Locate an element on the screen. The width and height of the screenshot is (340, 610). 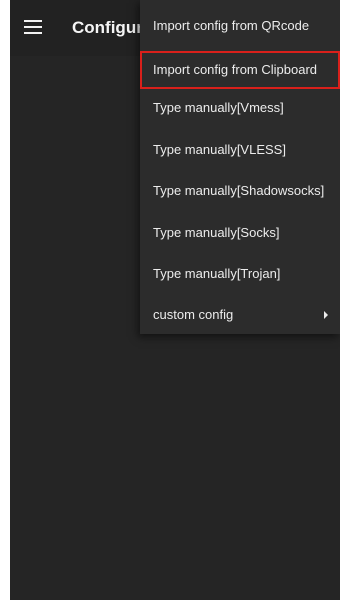
menu-item-custom-config-label: custom config is located at coordinates (193, 314).